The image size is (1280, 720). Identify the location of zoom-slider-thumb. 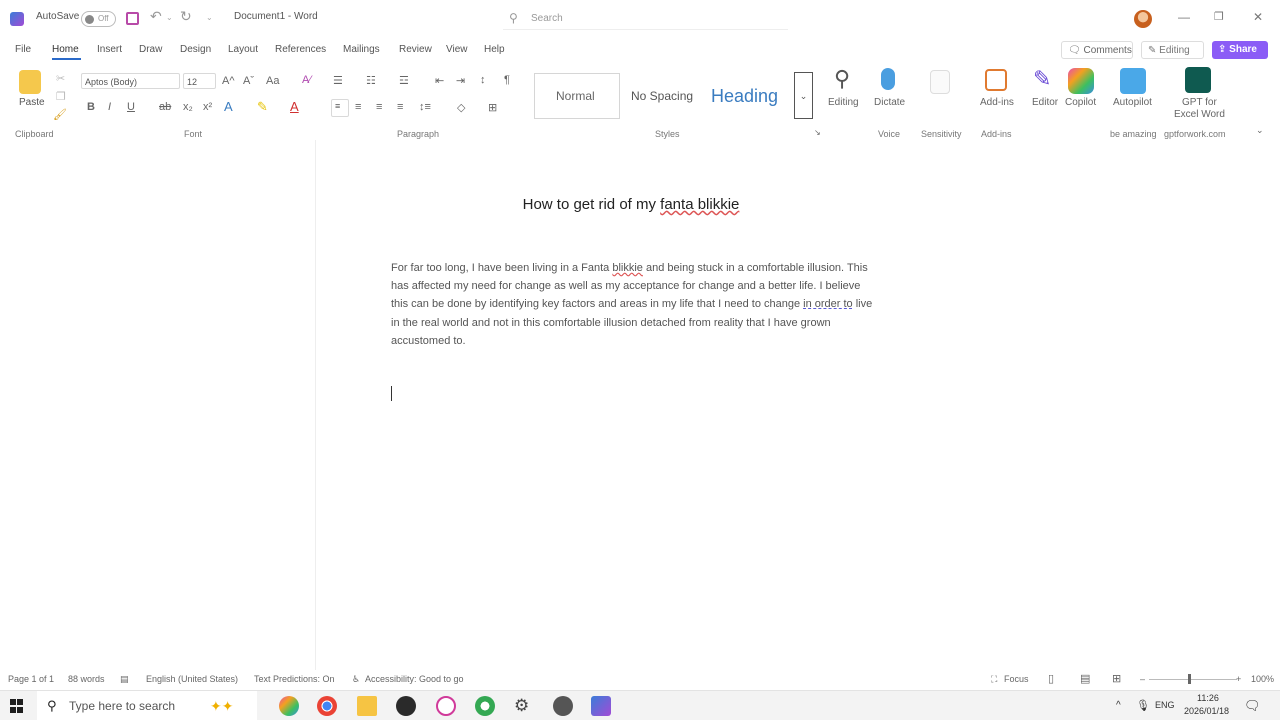
(1189, 679).